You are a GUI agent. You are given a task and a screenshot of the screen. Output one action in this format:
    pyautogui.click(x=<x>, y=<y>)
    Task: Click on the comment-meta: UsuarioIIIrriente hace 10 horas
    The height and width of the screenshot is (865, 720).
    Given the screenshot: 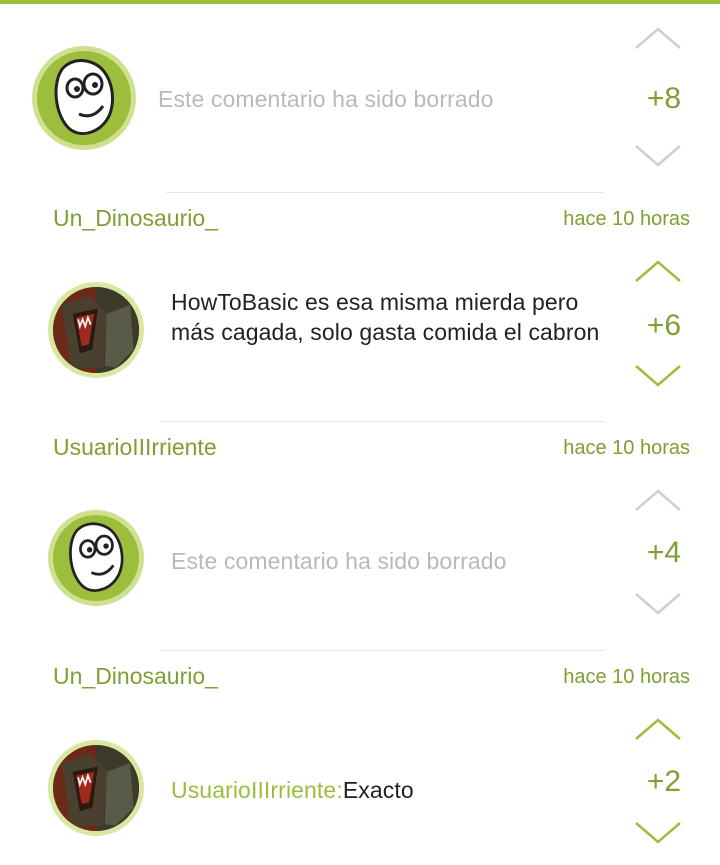 What is the action you would take?
    pyautogui.click(x=360, y=449)
    